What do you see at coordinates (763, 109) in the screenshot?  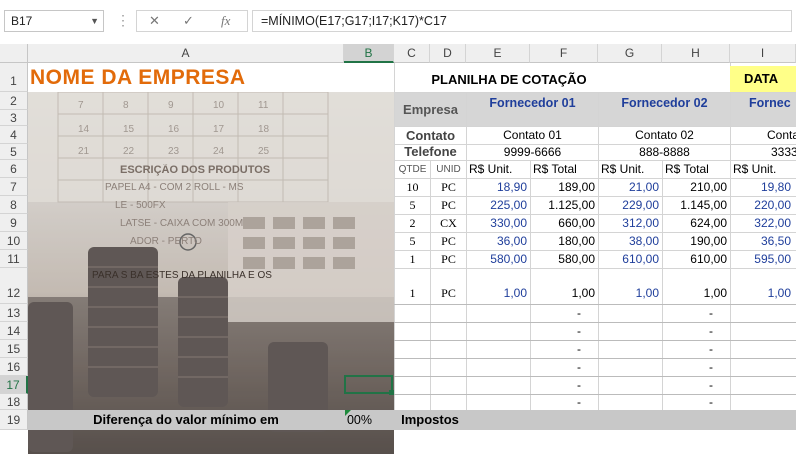 I see `supplier-3-name: Fornec` at bounding box center [763, 109].